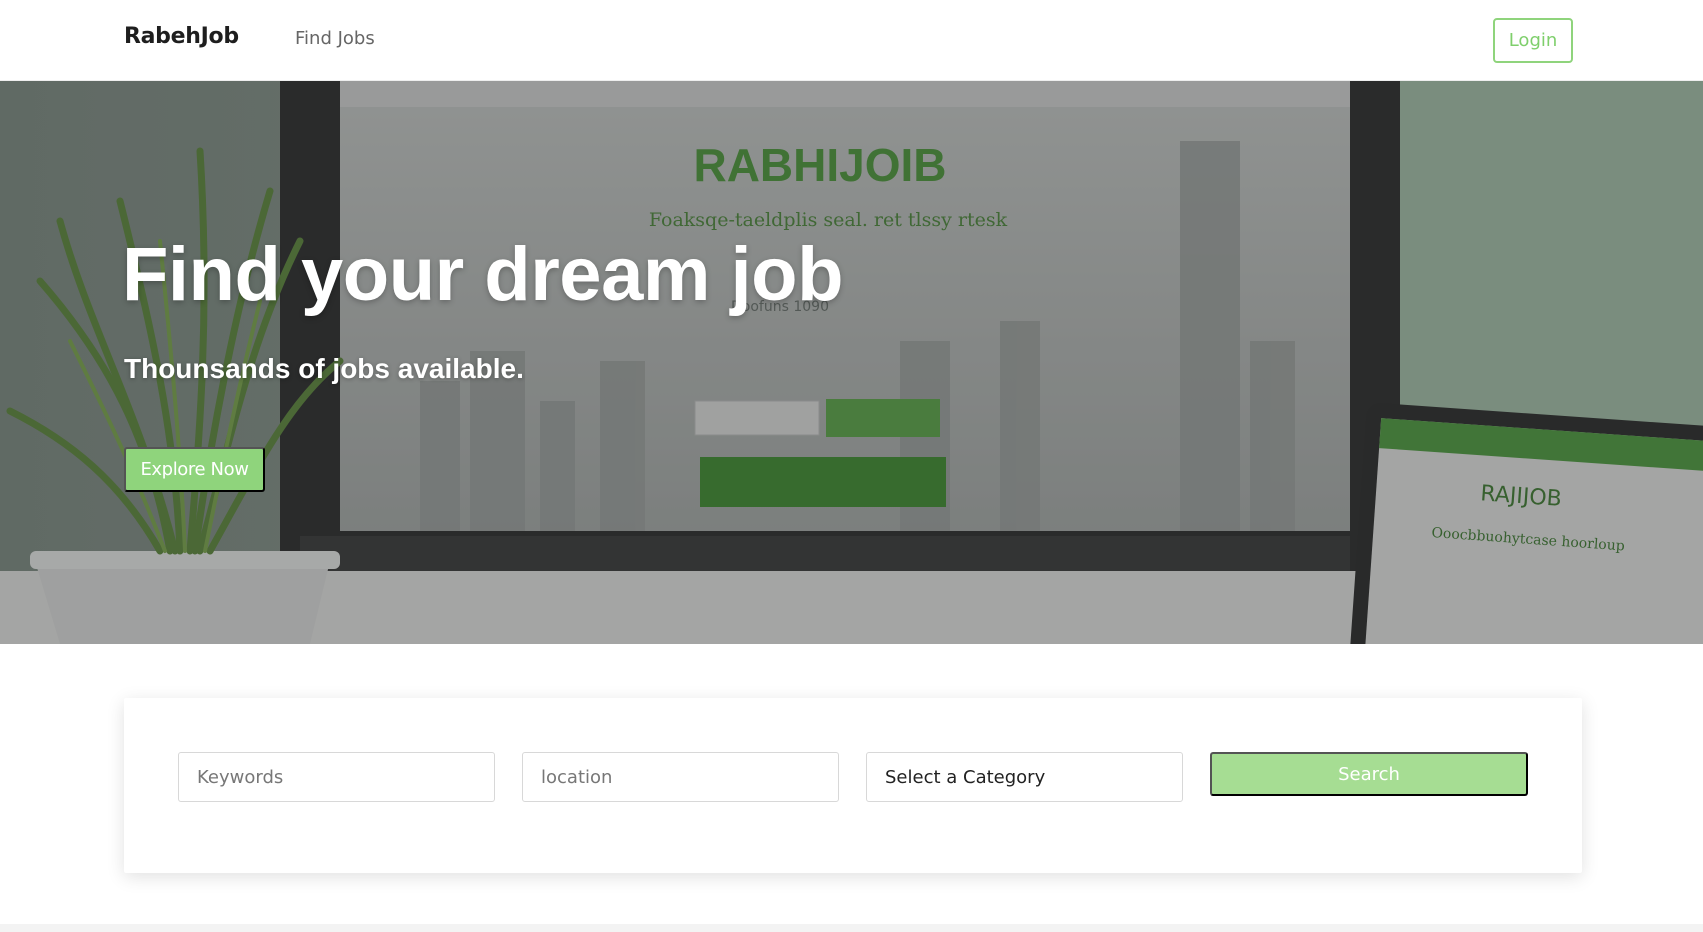  Describe the element at coordinates (851, 928) in the screenshot. I see `footer-divider` at that location.